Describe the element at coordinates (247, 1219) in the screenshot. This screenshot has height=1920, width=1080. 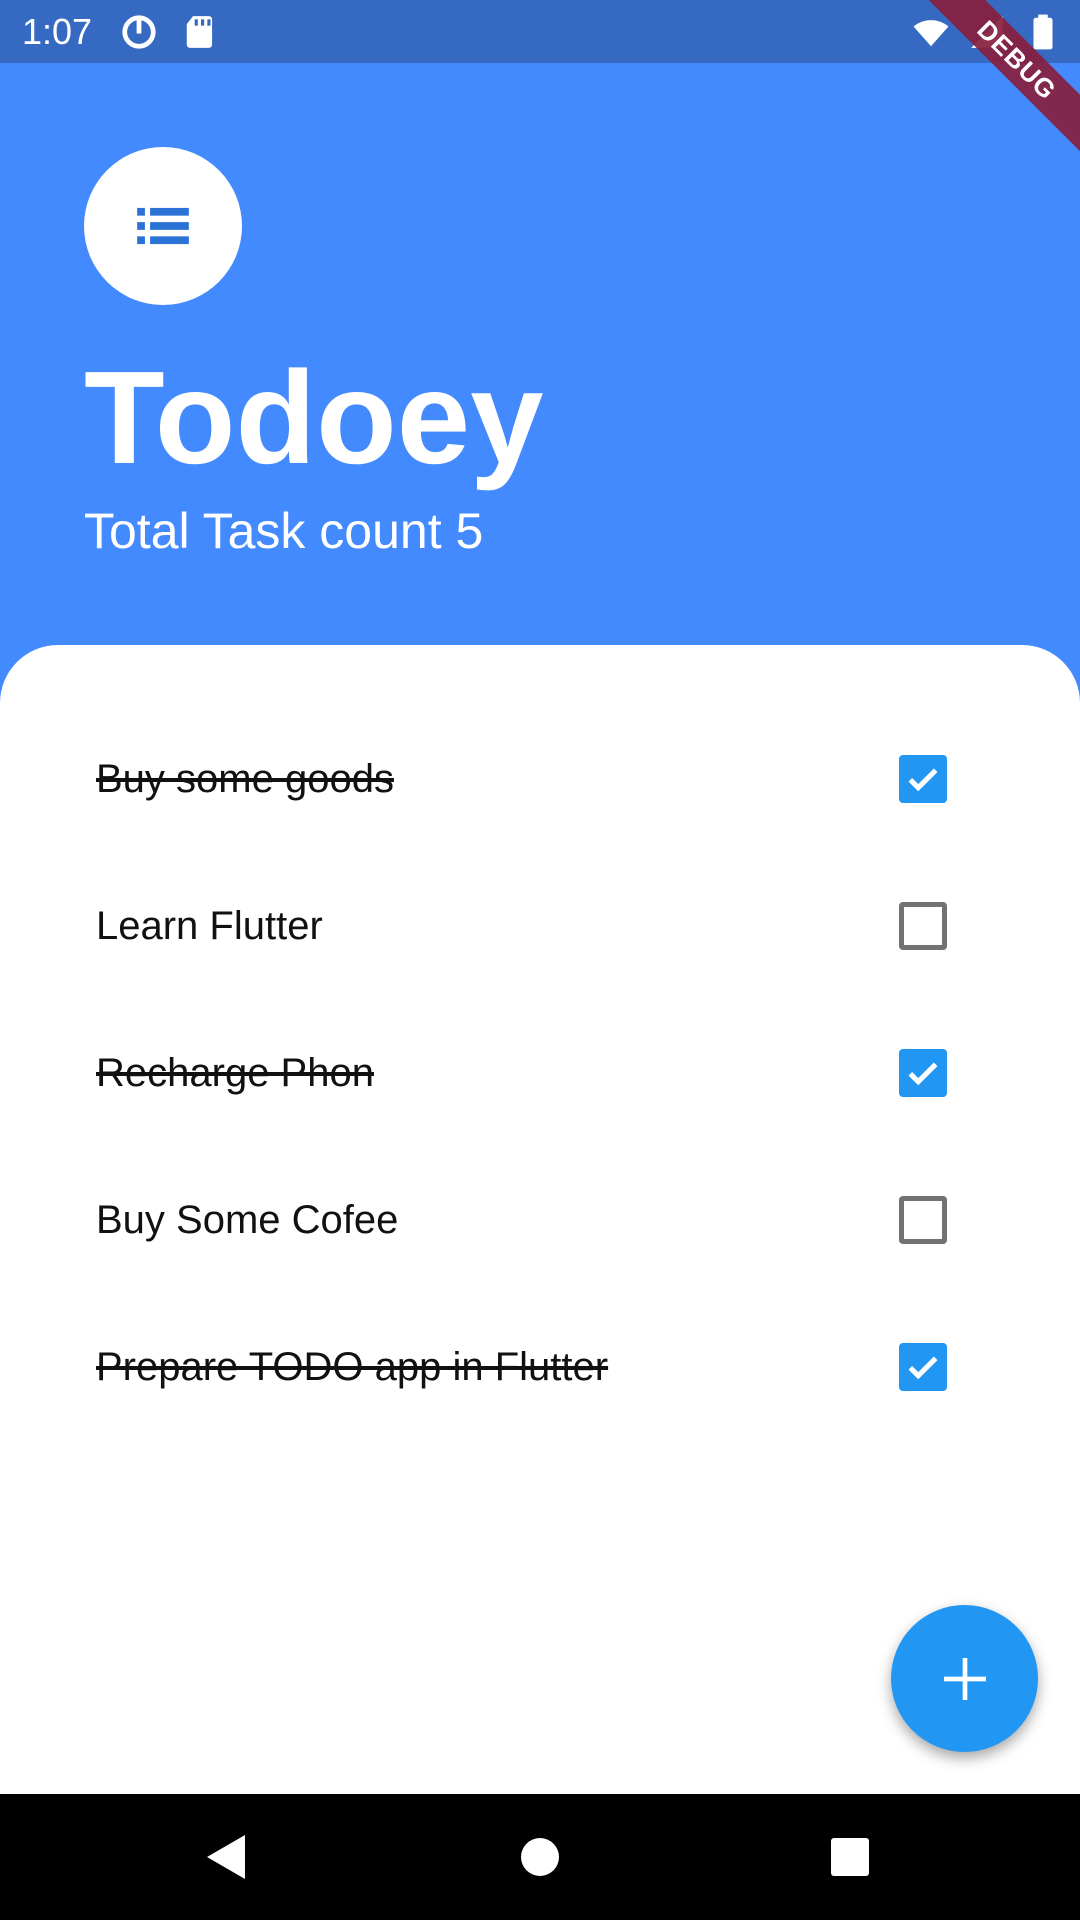
I see `task-label: Buy Some Cofee` at that location.